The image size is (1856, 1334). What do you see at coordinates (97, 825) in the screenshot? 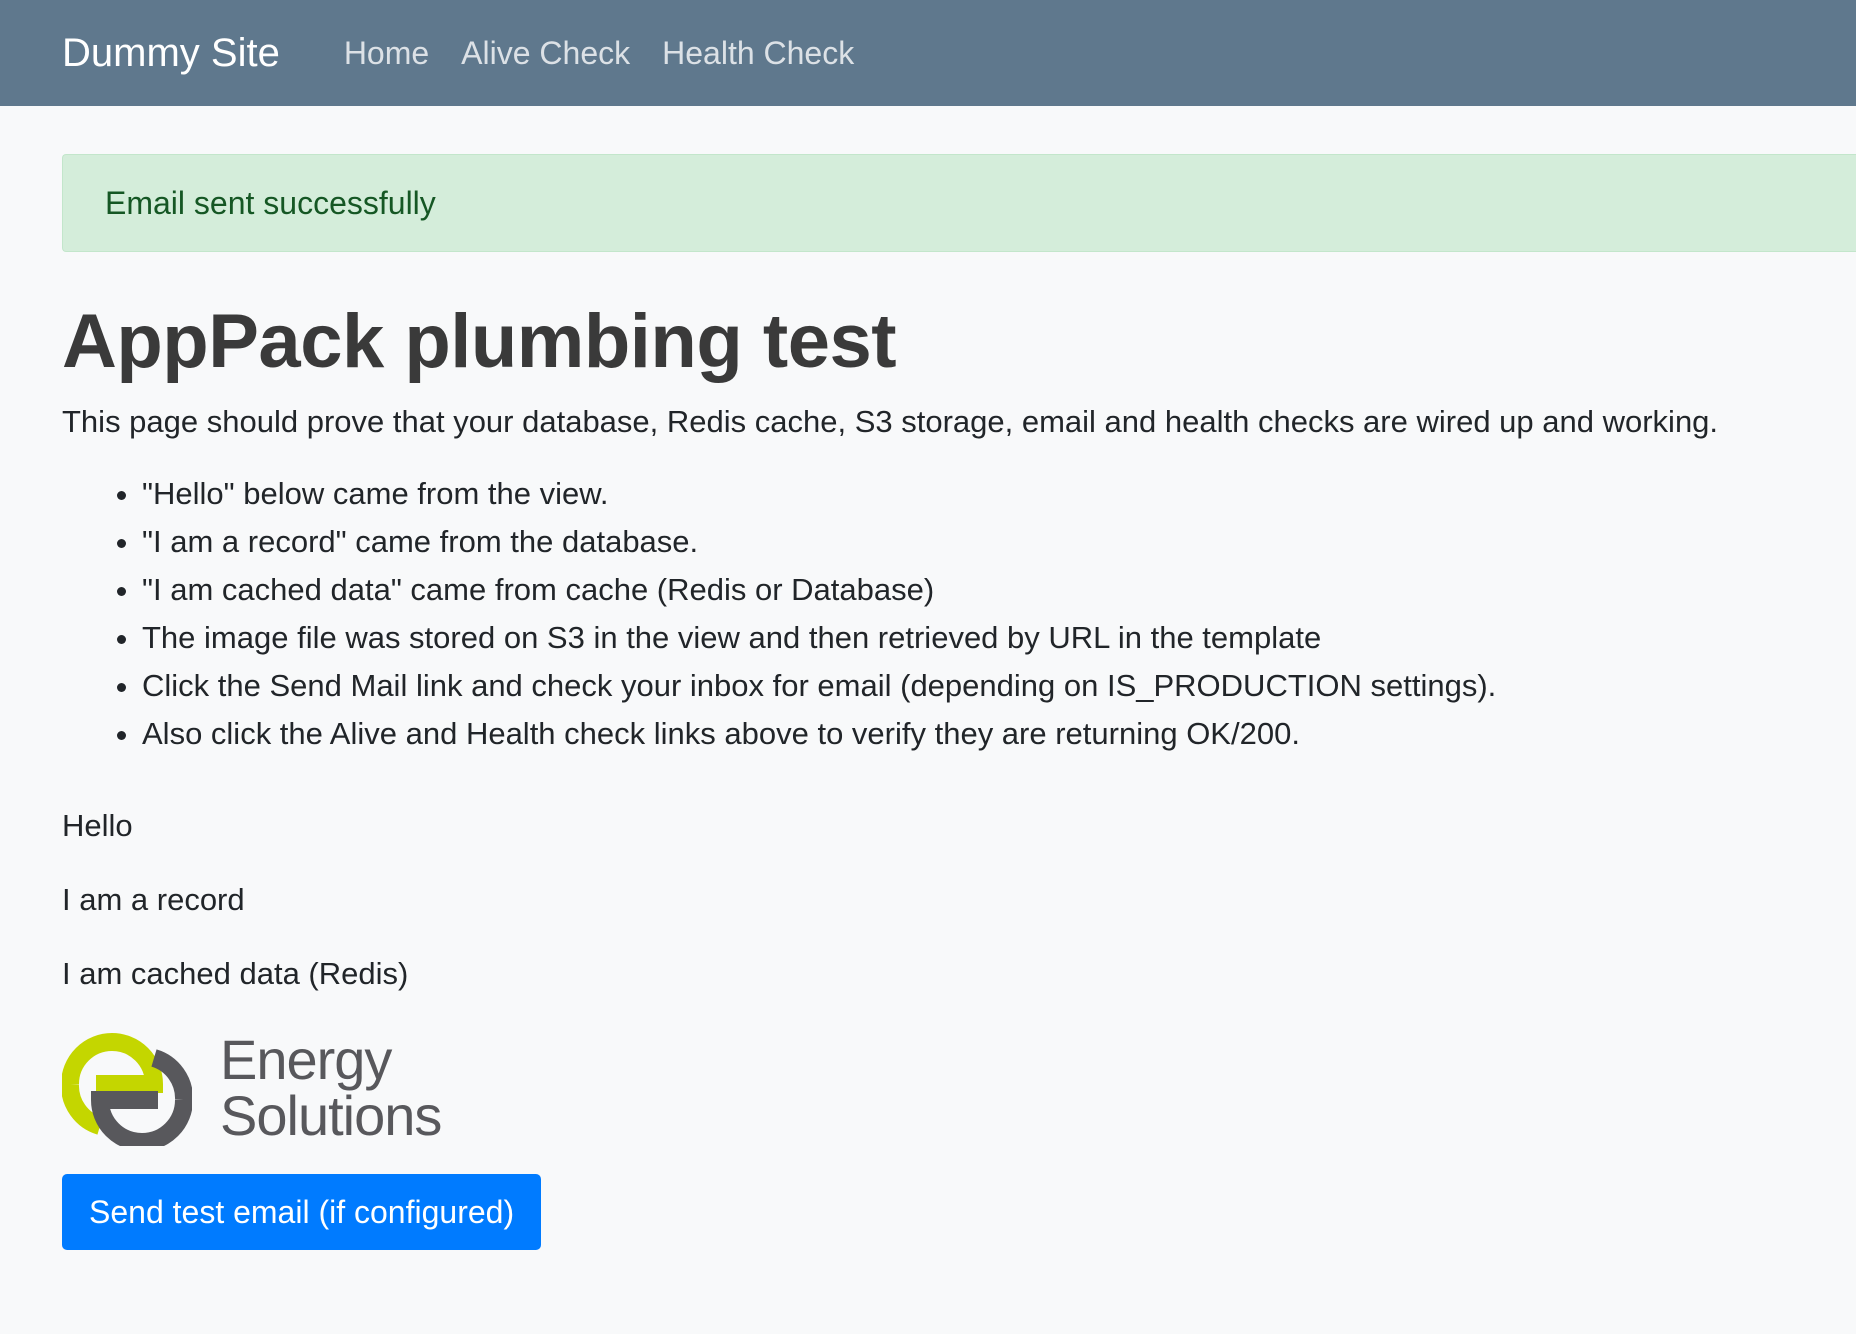
I see `hello-text: Hello` at bounding box center [97, 825].